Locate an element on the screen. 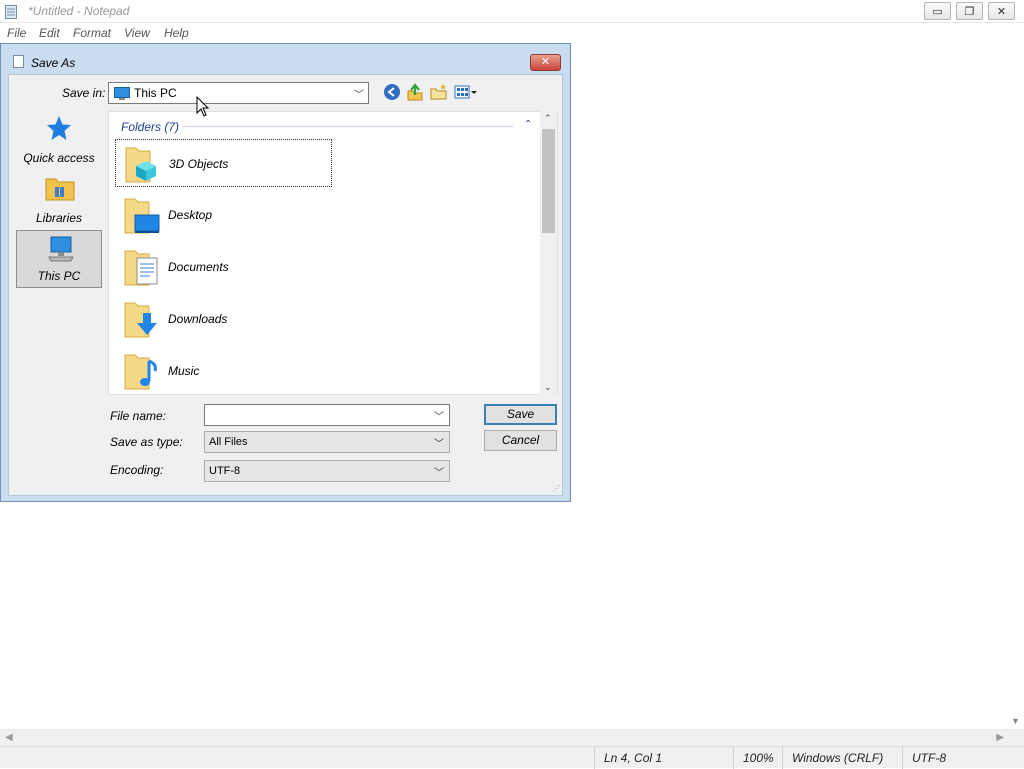  folder-name: Desktop is located at coordinates (190, 215).